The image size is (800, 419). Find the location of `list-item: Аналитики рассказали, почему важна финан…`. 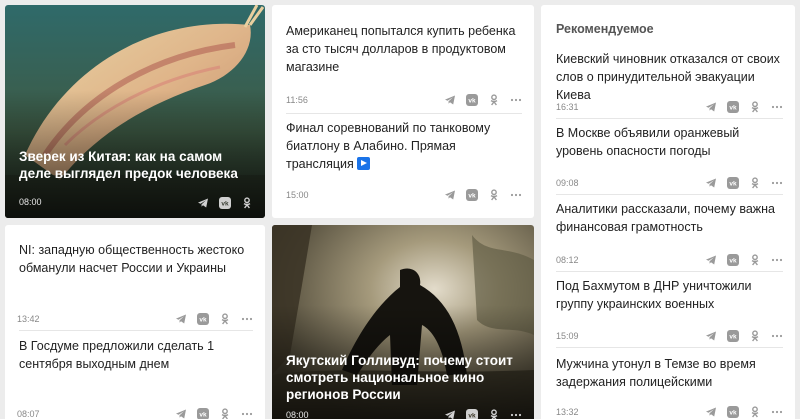

list-item: Аналитики рассказали, почему важна финан… is located at coordinates (669, 218).